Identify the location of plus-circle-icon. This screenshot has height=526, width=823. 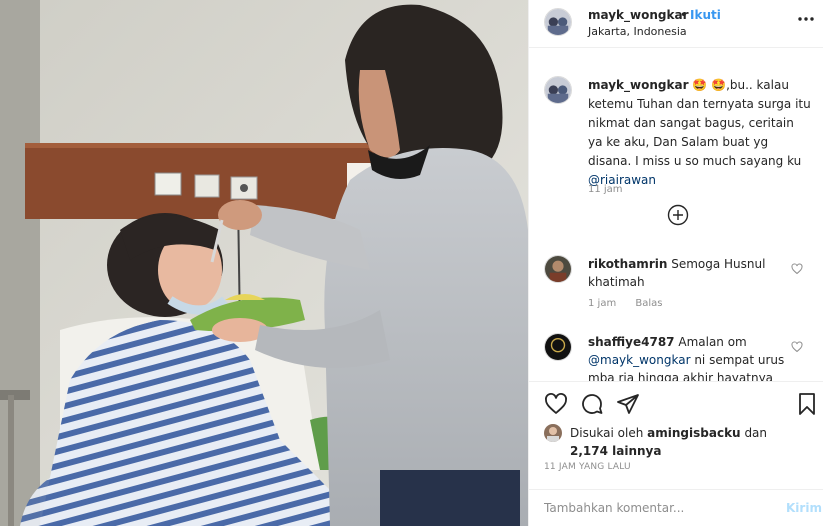
(678, 215).